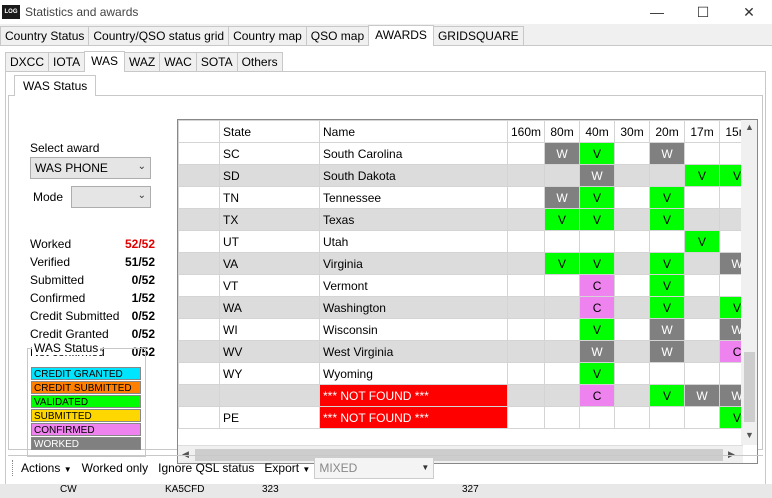 This screenshot has width=772, height=498. Describe the element at coordinates (467, 307) in the screenshot. I see `table-row: WA Washington C V V` at that location.